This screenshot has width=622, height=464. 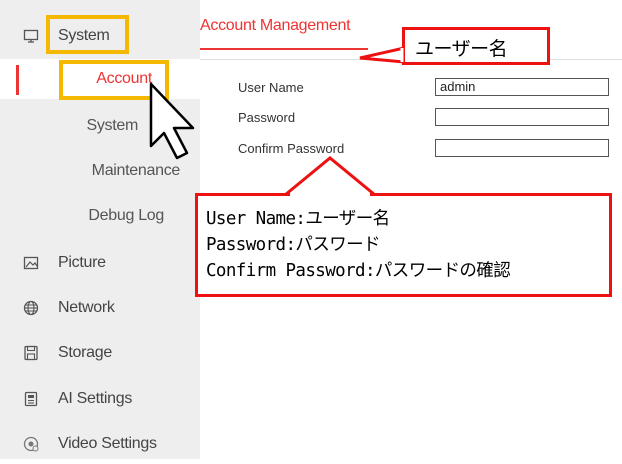 What do you see at coordinates (85, 352) in the screenshot?
I see `sidebar-item-label: Storage` at bounding box center [85, 352].